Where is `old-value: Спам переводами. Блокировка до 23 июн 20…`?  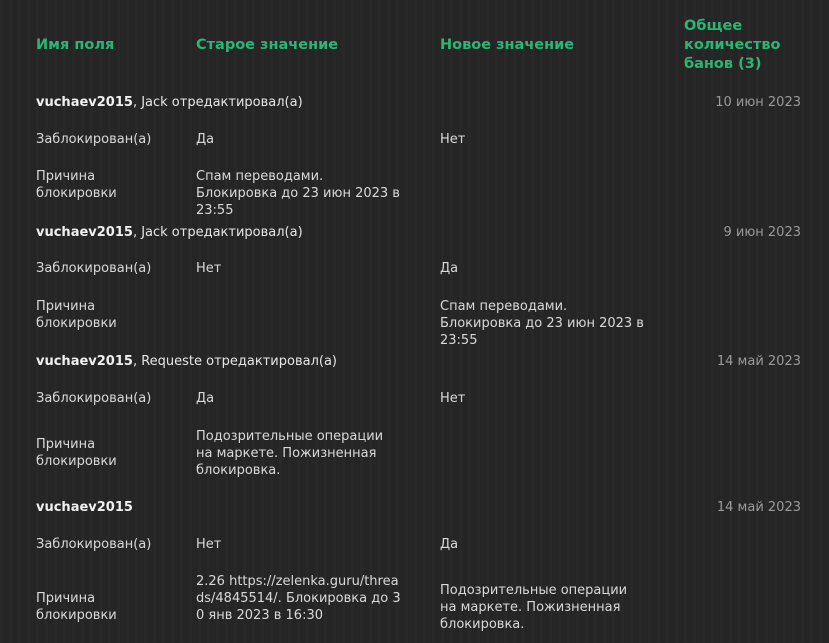
old-value: Спам переводами. Блокировка до 23 июн 20… is located at coordinates (298, 193).